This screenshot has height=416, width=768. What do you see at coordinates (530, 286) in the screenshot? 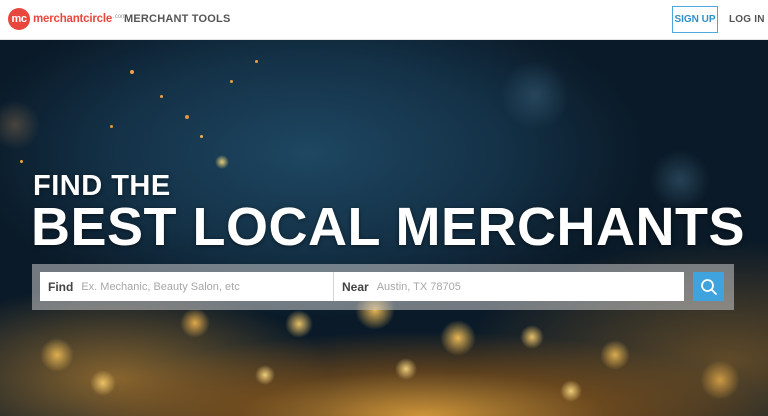
I see `near-input` at bounding box center [530, 286].